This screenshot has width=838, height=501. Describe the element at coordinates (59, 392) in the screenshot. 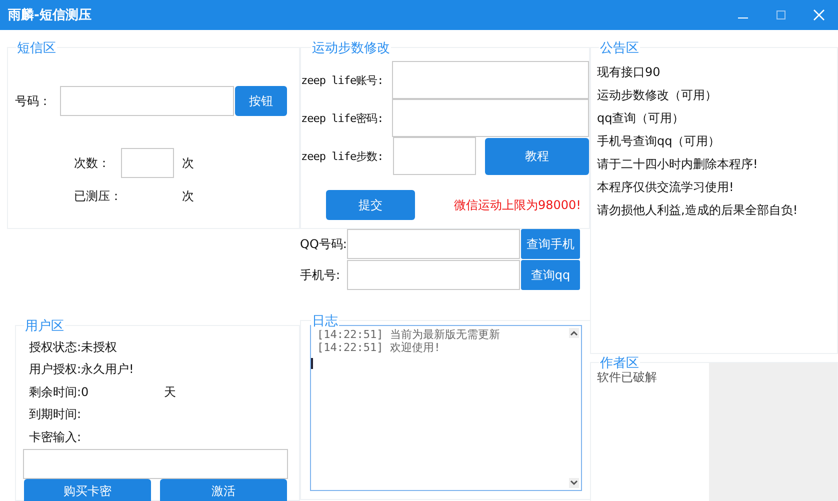

I see `info-text: 剩余时间:0` at that location.